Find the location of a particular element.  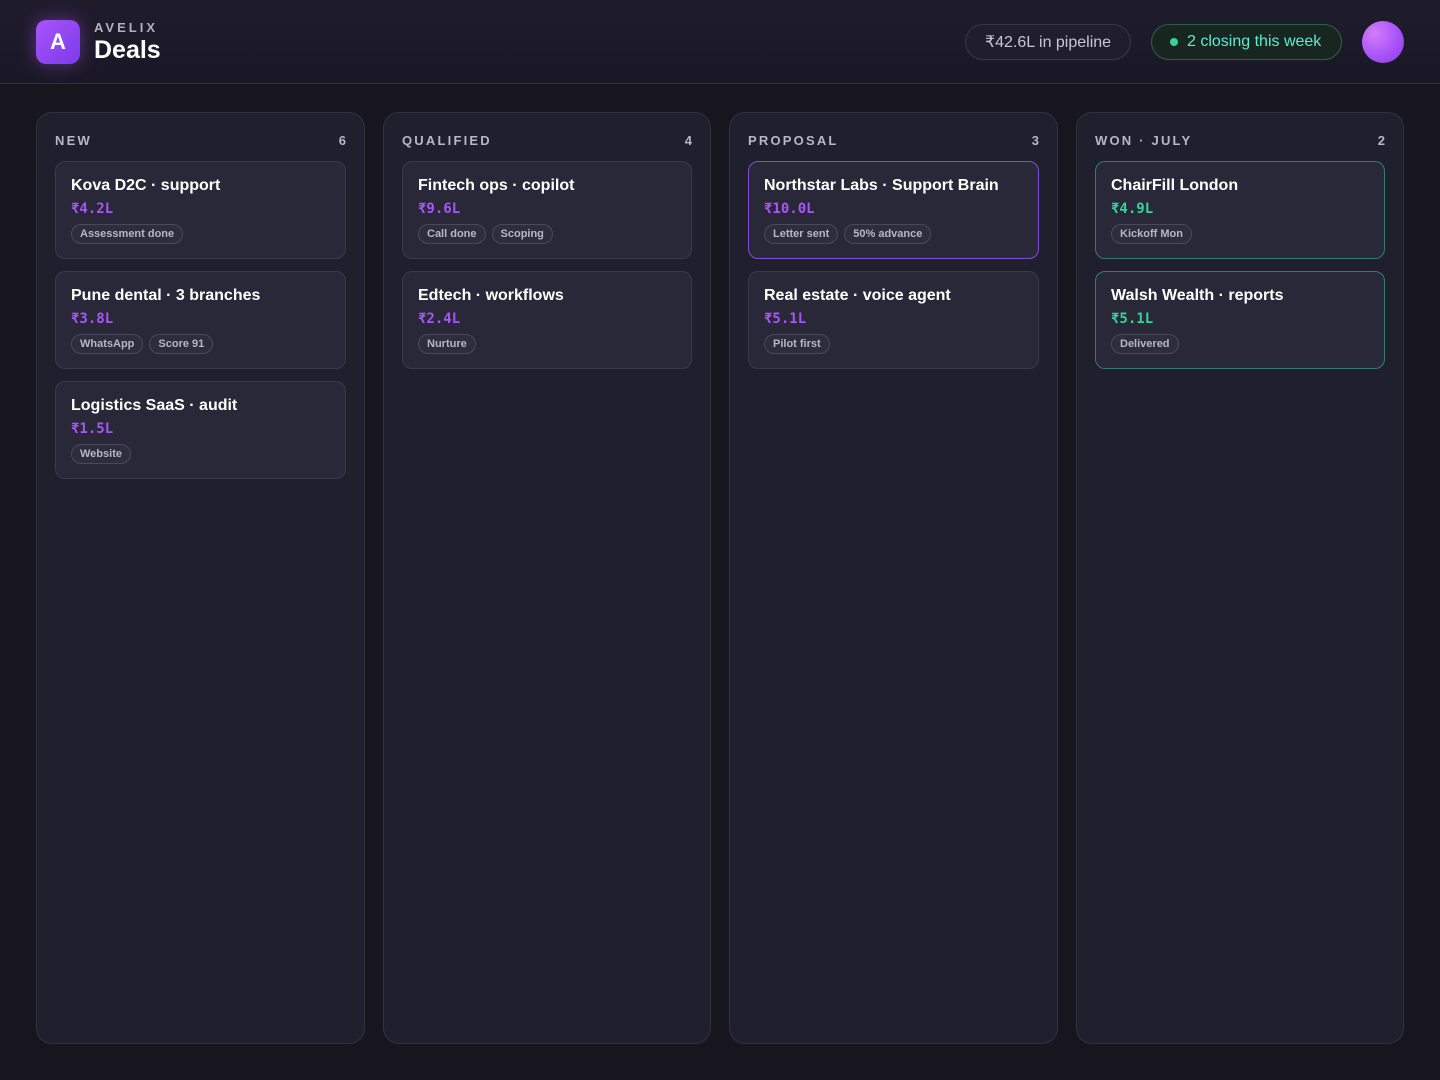

deal-tags: WhatsApp Score 91 is located at coordinates (142, 344).